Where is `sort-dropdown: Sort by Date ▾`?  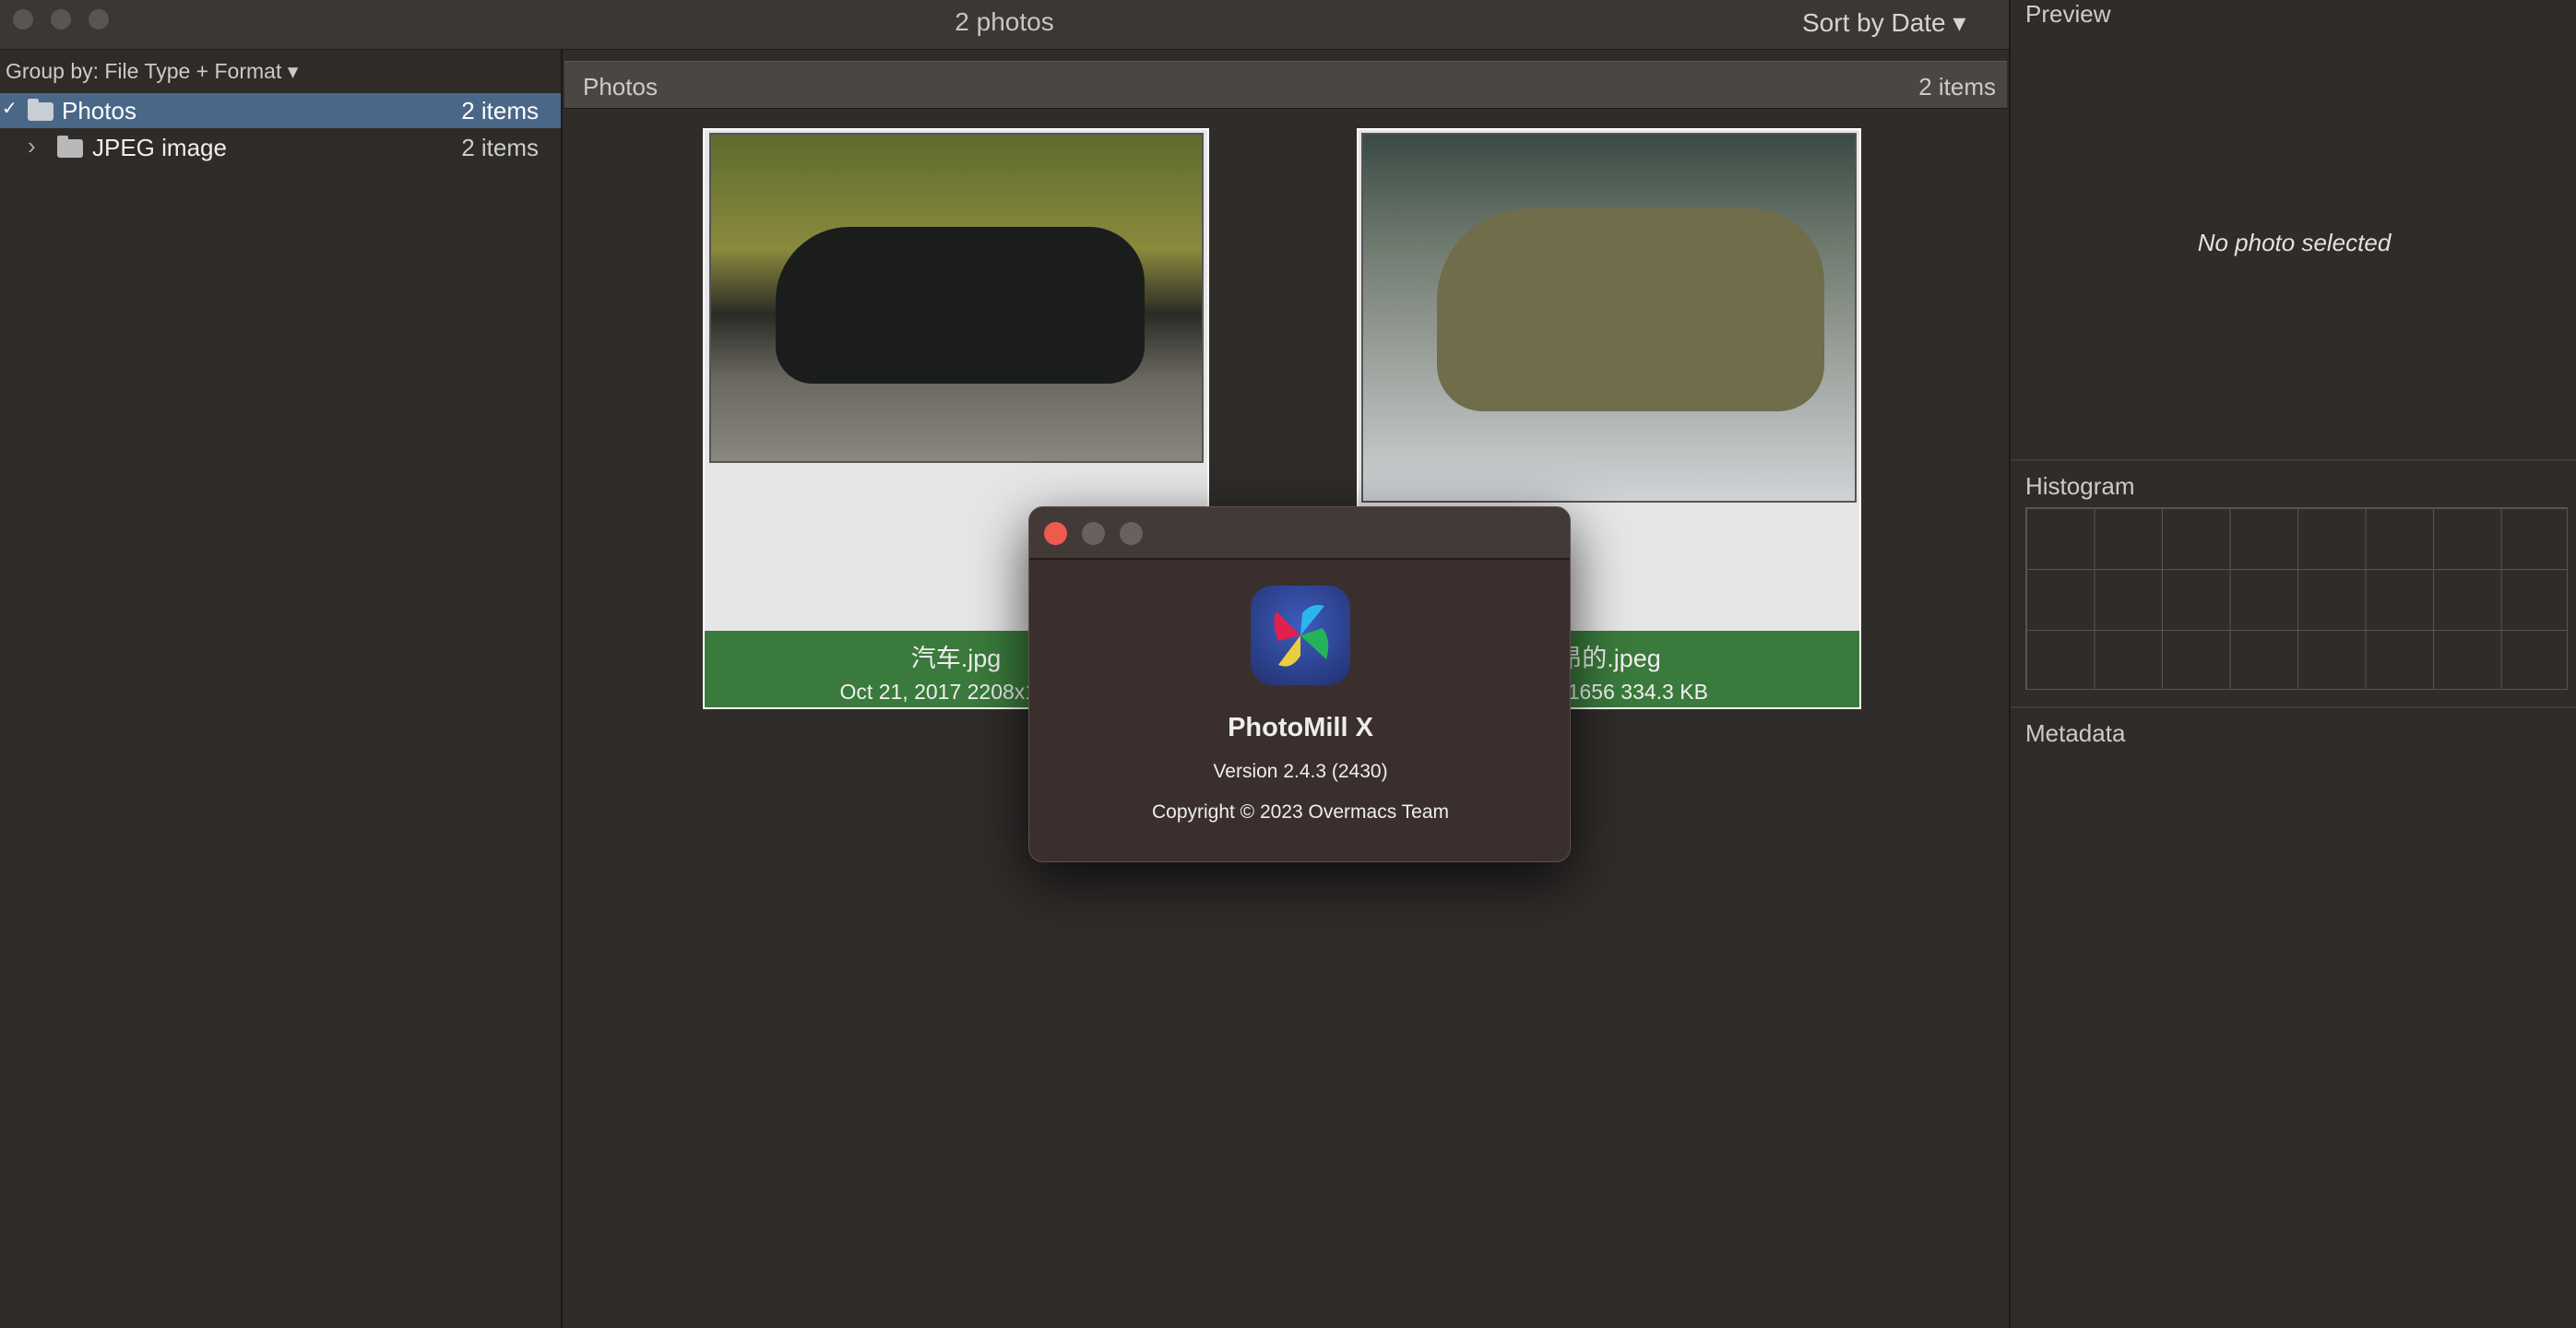
sort-dropdown: Sort by Date ▾ is located at coordinates (1883, 22).